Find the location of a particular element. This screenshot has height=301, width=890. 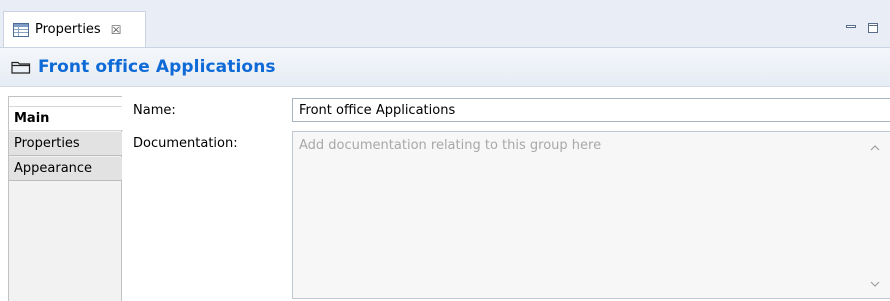

tab-main: Main is located at coordinates (66, 119).